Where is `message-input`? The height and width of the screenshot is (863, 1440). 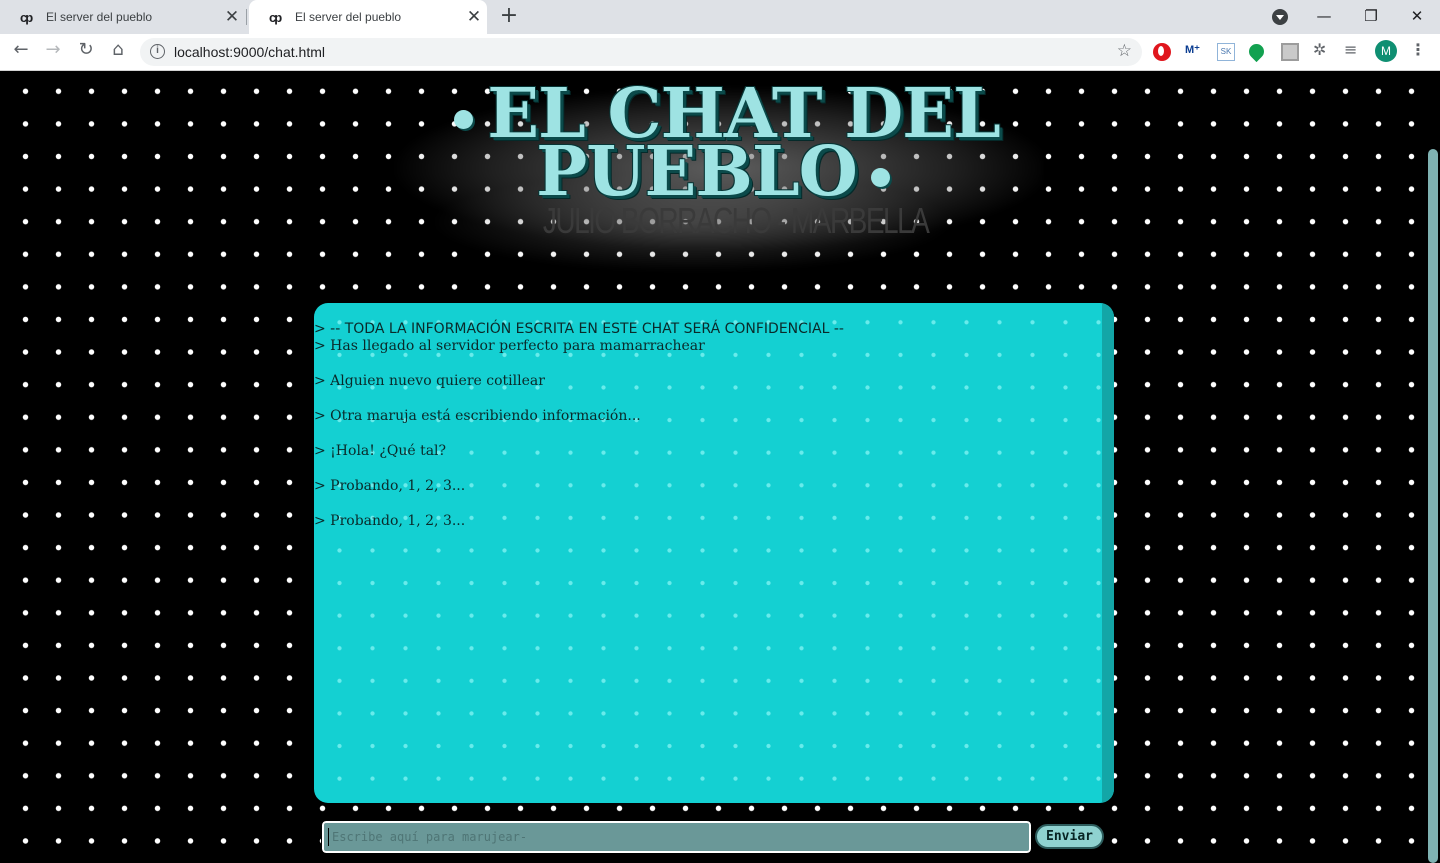 message-input is located at coordinates (676, 837).